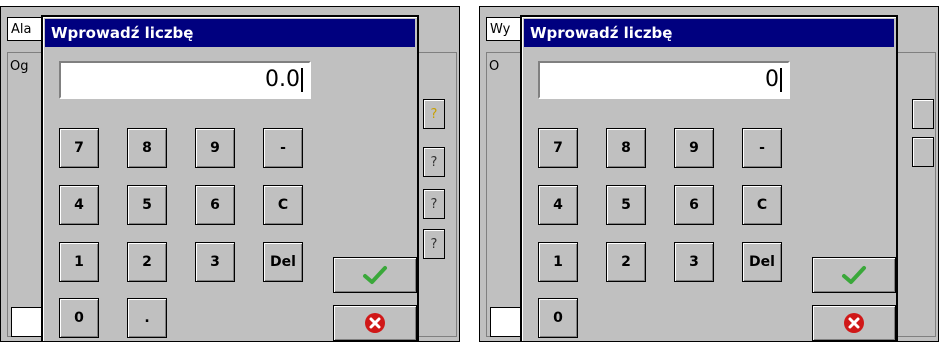 The height and width of the screenshot is (345, 939). Describe the element at coordinates (185, 80) in the screenshot. I see `number-display: 0.0` at that location.